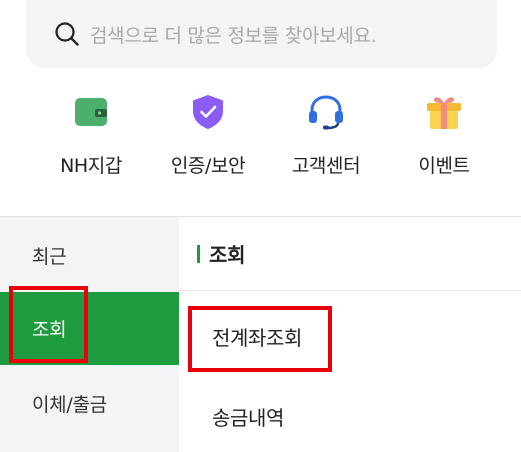  I want to click on quick-item-wallet: NH지갑, so click(91, 135).